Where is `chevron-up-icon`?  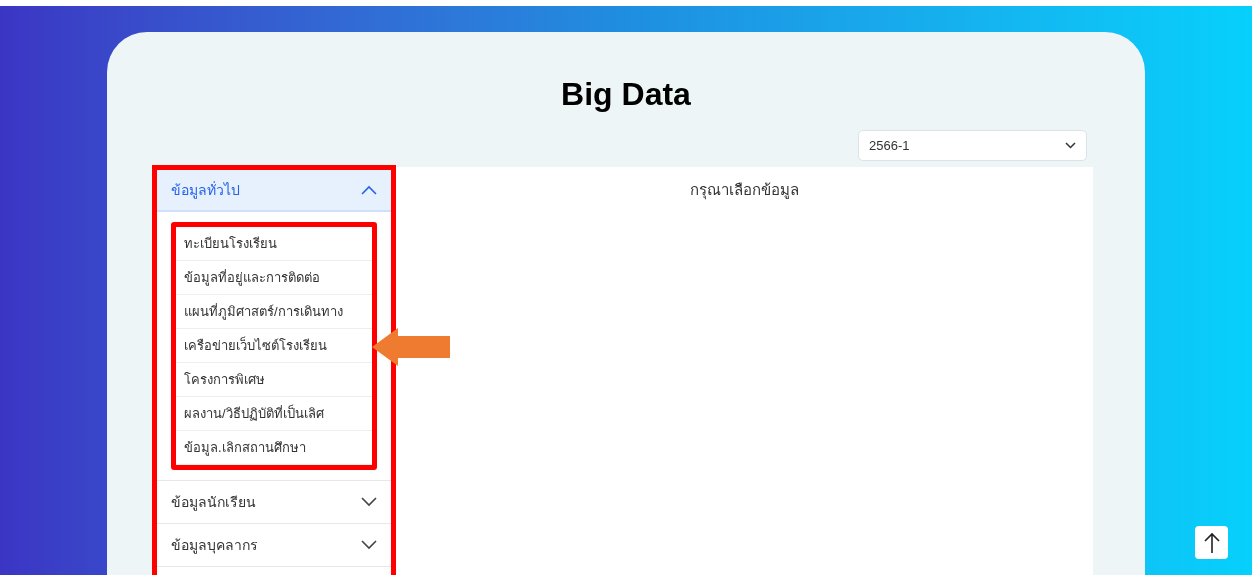 chevron-up-icon is located at coordinates (369, 190).